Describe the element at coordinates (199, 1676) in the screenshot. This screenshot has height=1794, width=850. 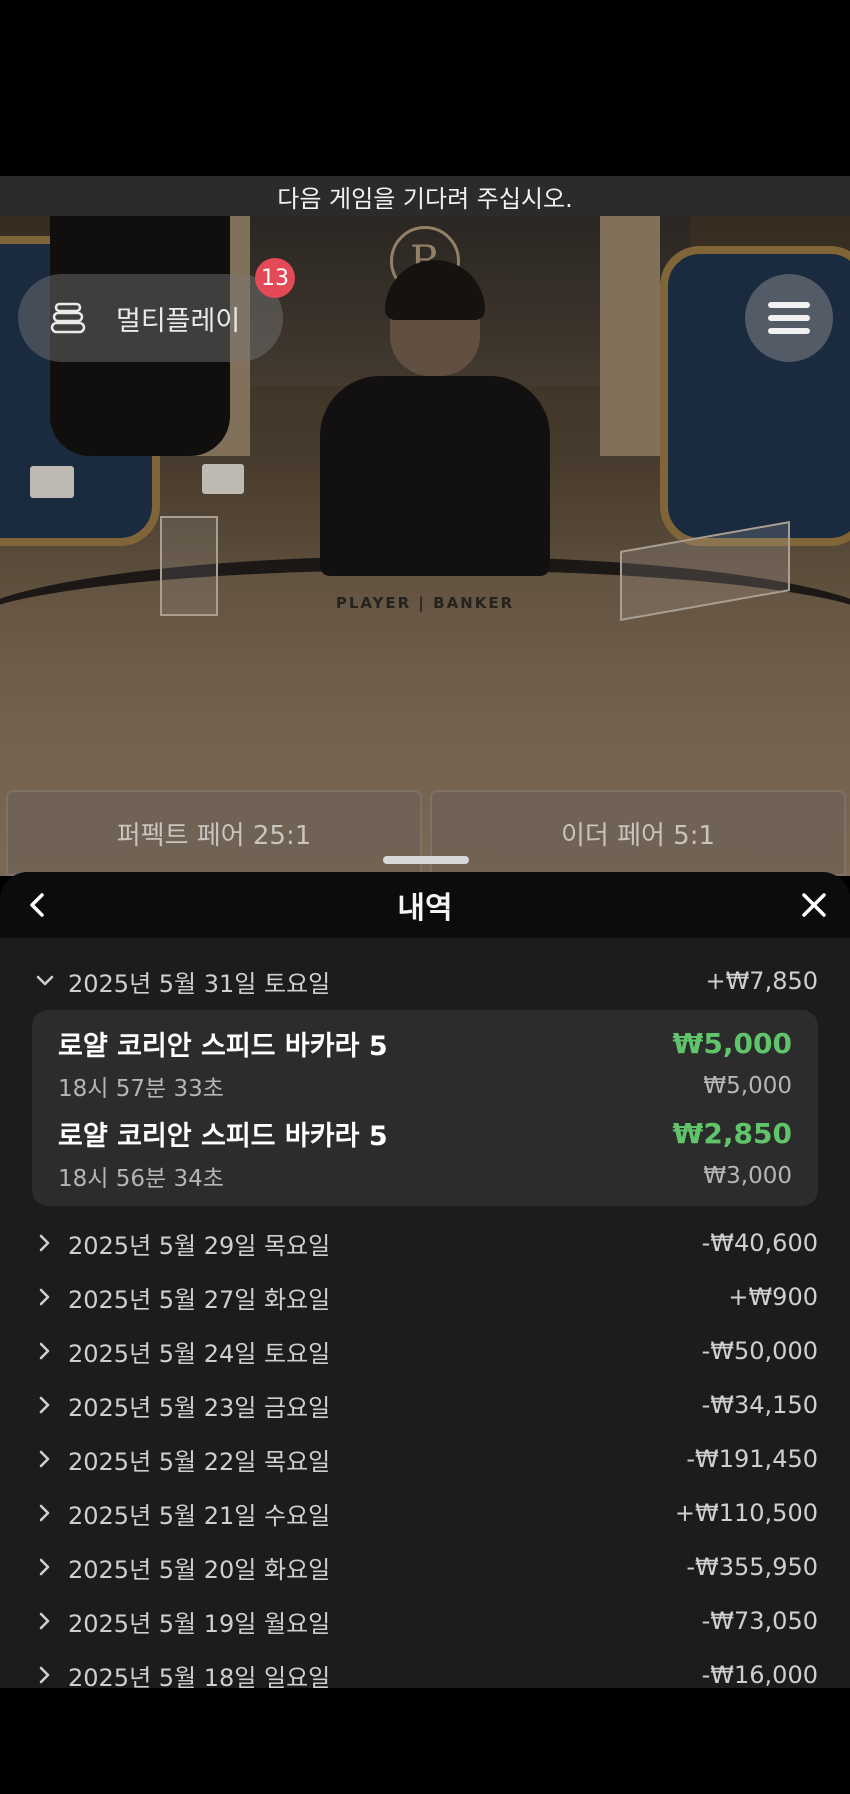
I see `day-date: 2025년 5월 18일 일요일` at that location.